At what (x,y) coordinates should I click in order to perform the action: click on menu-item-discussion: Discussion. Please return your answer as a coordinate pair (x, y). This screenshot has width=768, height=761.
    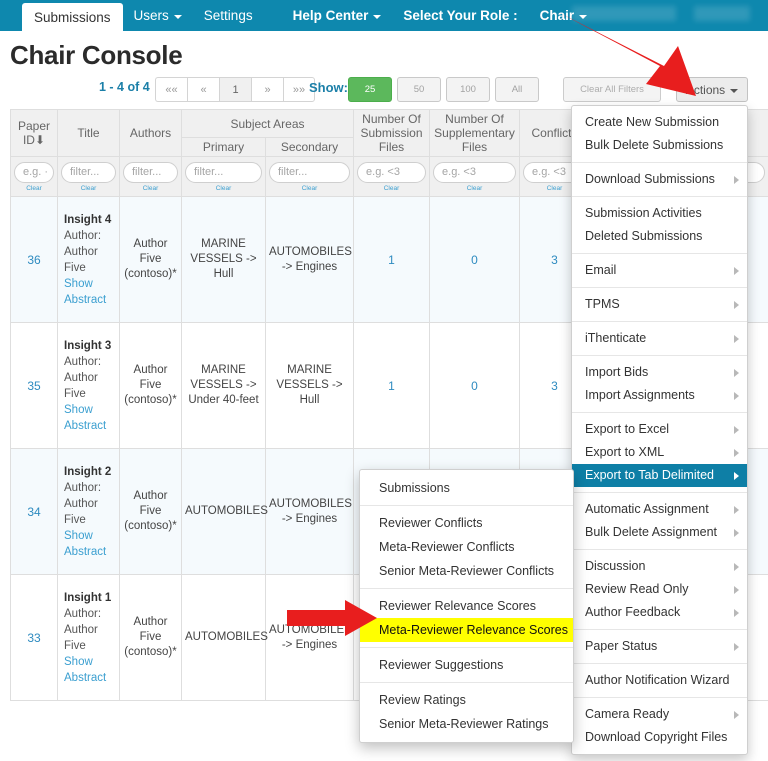
    Looking at the image, I should click on (659, 566).